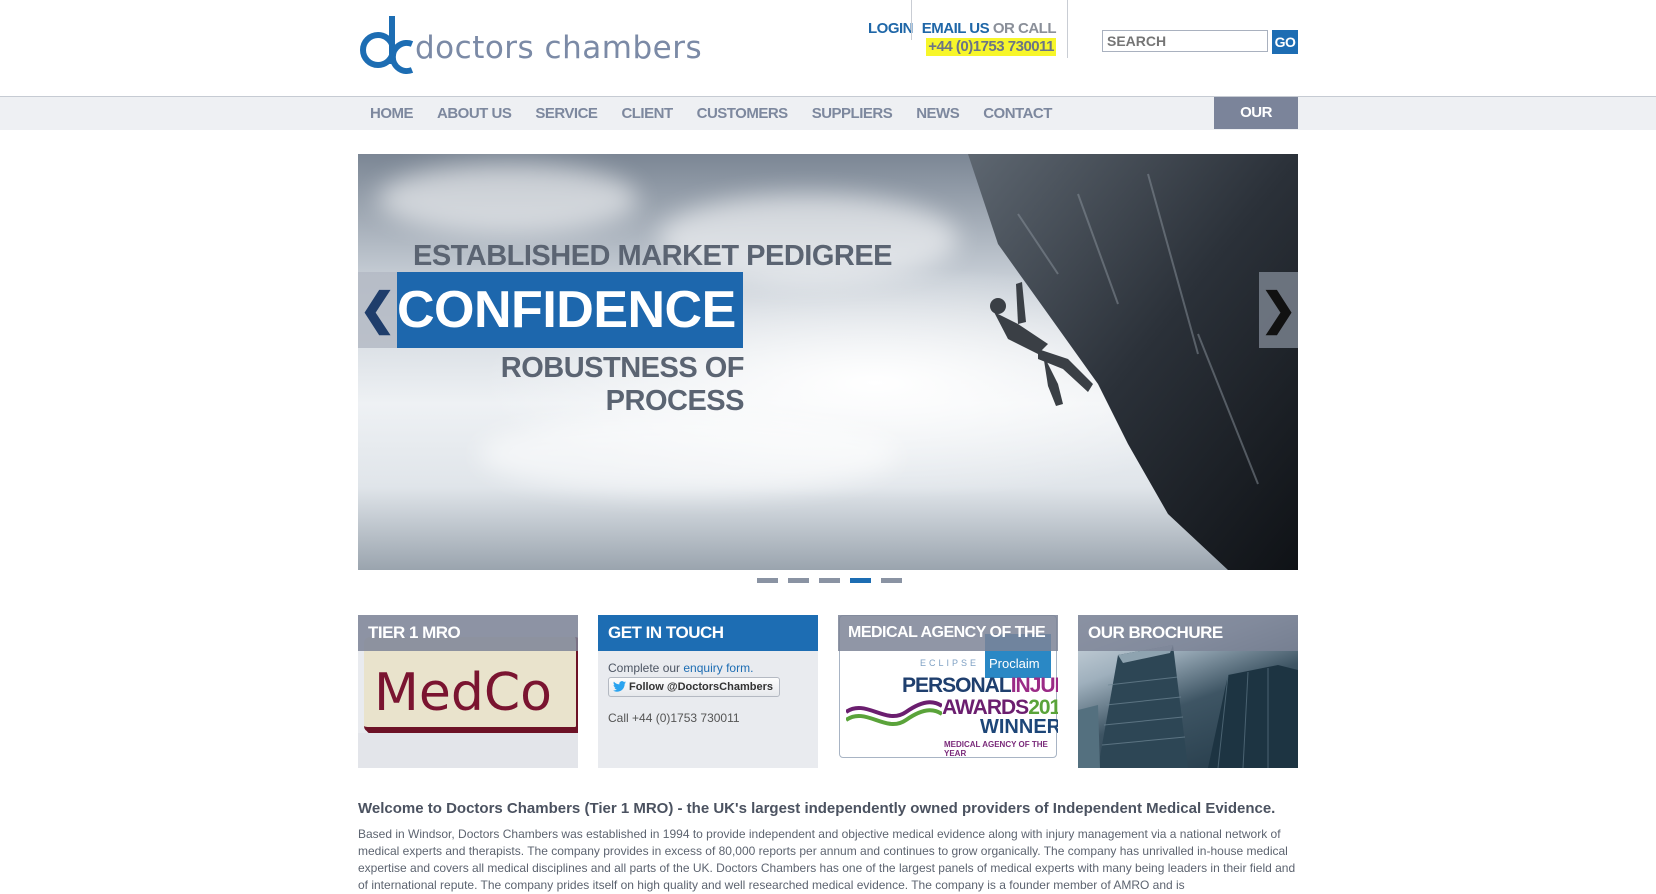 The height and width of the screenshot is (894, 1656). What do you see at coordinates (948, 646) in the screenshot?
I see `box-title: MEDICAL AGENCY OF THE YEAR` at bounding box center [948, 646].